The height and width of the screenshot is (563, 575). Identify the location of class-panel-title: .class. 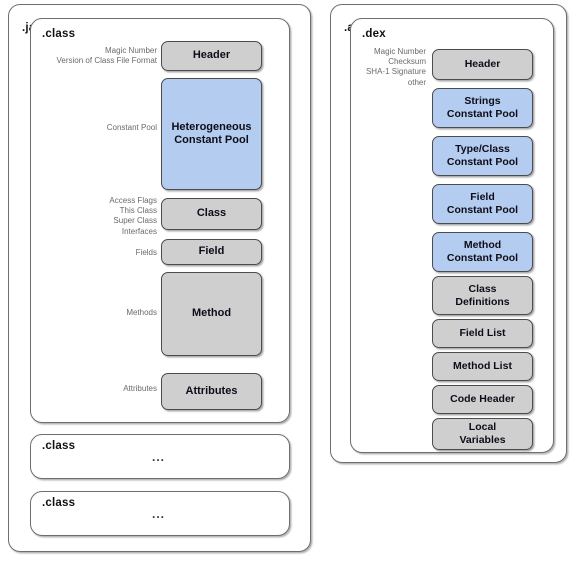
(59, 34).